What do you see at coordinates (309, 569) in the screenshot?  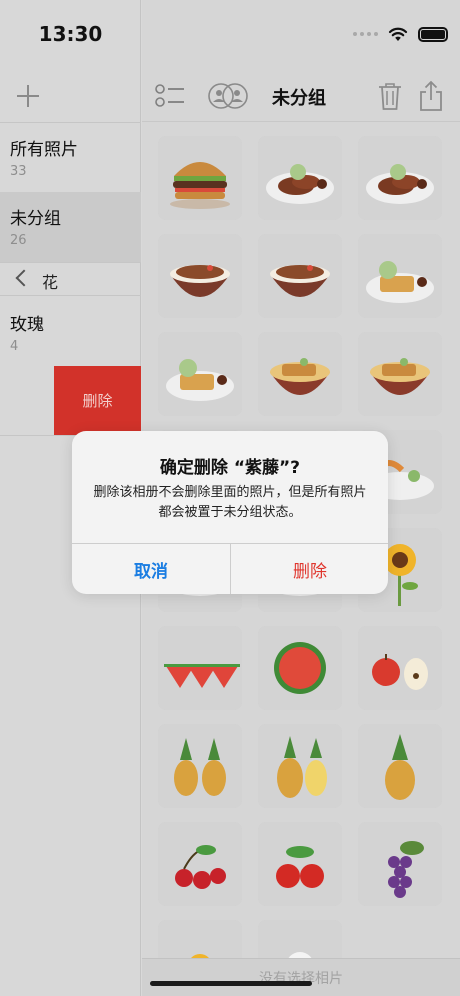 I see `confirm-delete-button: 删除` at bounding box center [309, 569].